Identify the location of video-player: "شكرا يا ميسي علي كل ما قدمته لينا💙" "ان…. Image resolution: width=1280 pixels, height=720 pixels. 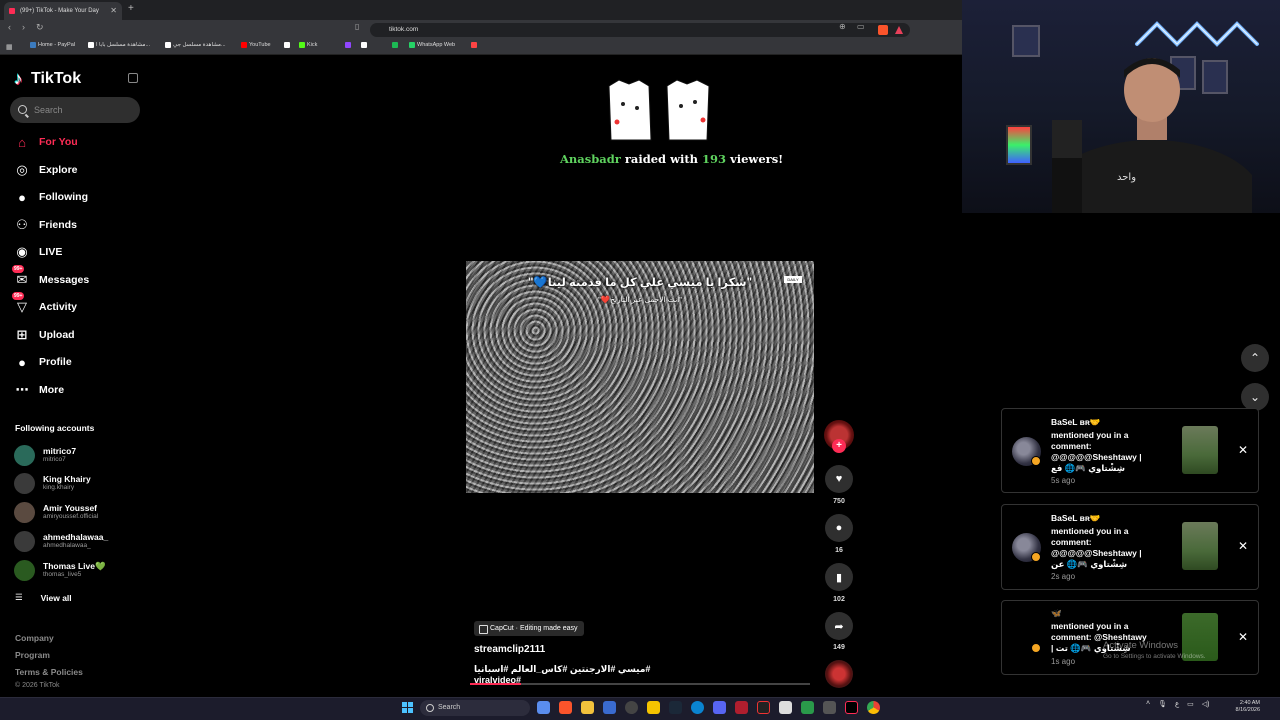
(640, 377).